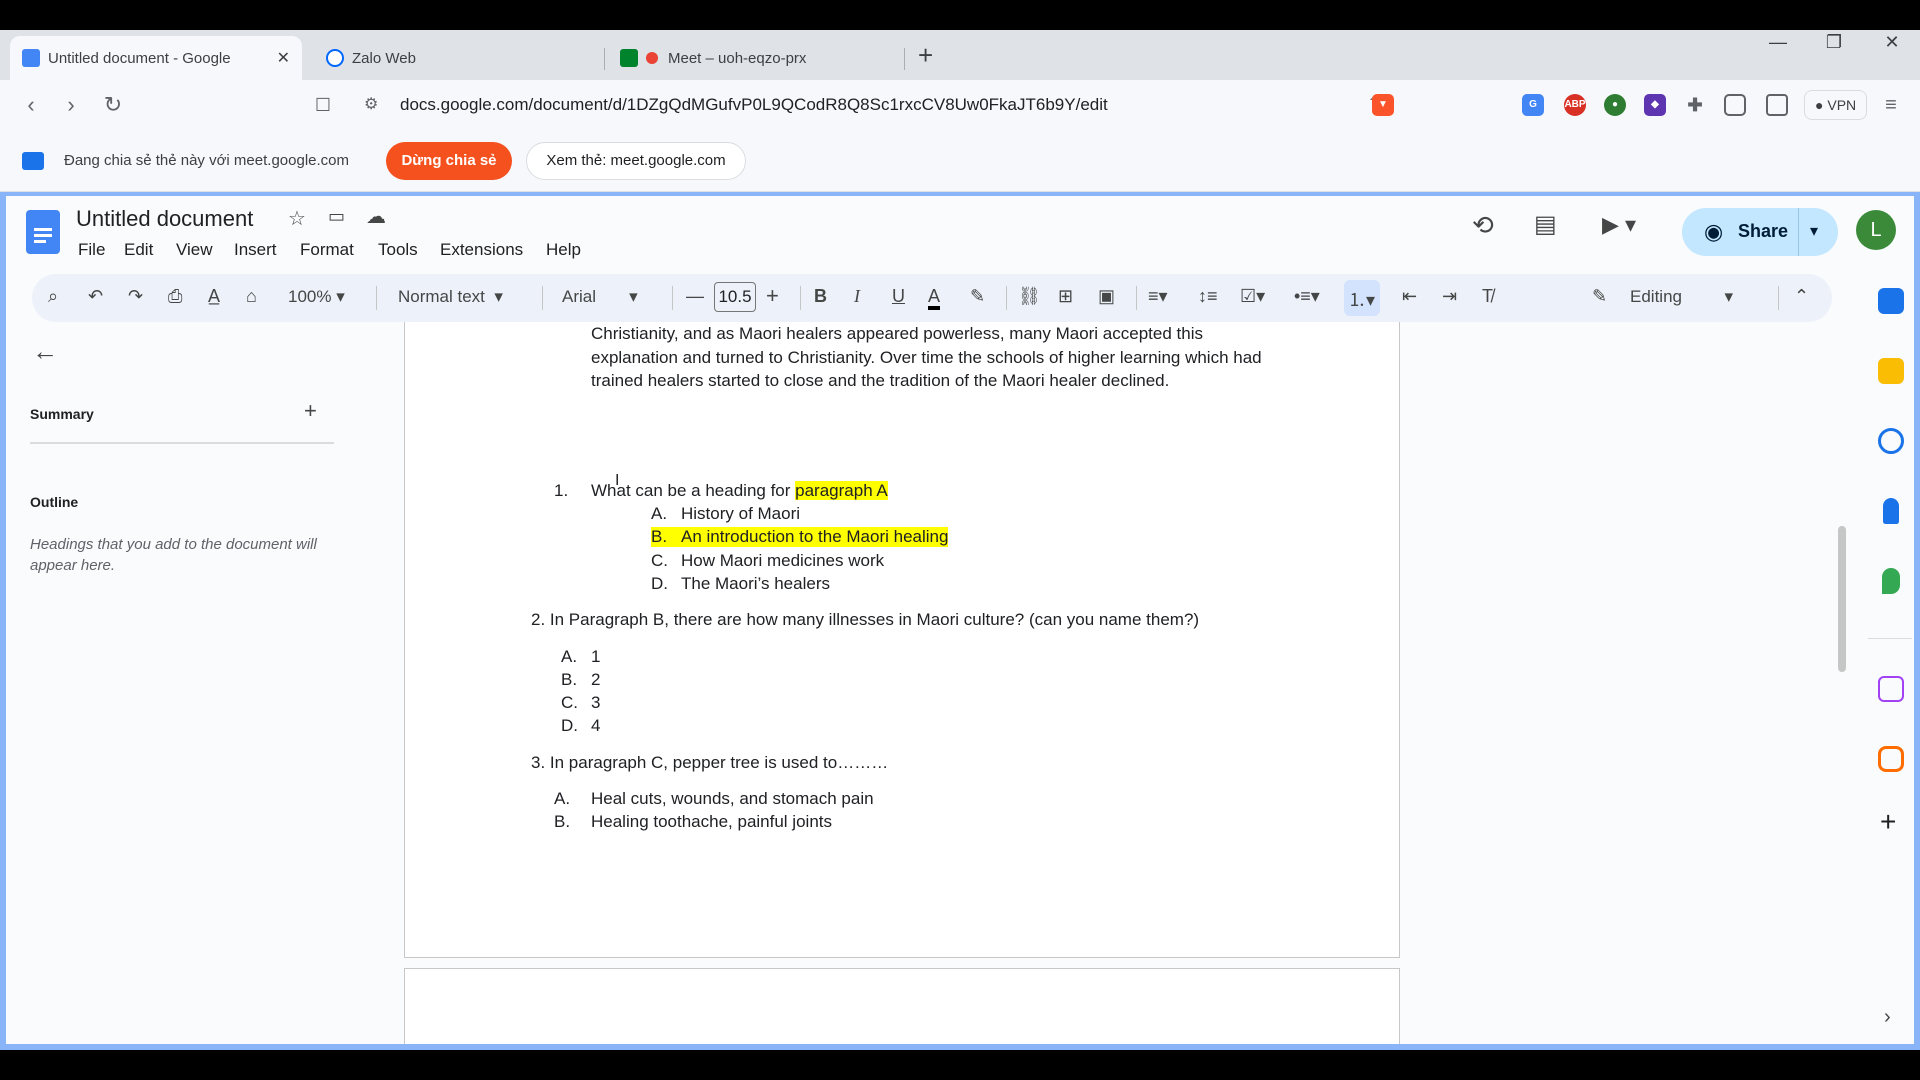 Image resolution: width=1920 pixels, height=1080 pixels. I want to click on q2-option-text: 4, so click(596, 725).